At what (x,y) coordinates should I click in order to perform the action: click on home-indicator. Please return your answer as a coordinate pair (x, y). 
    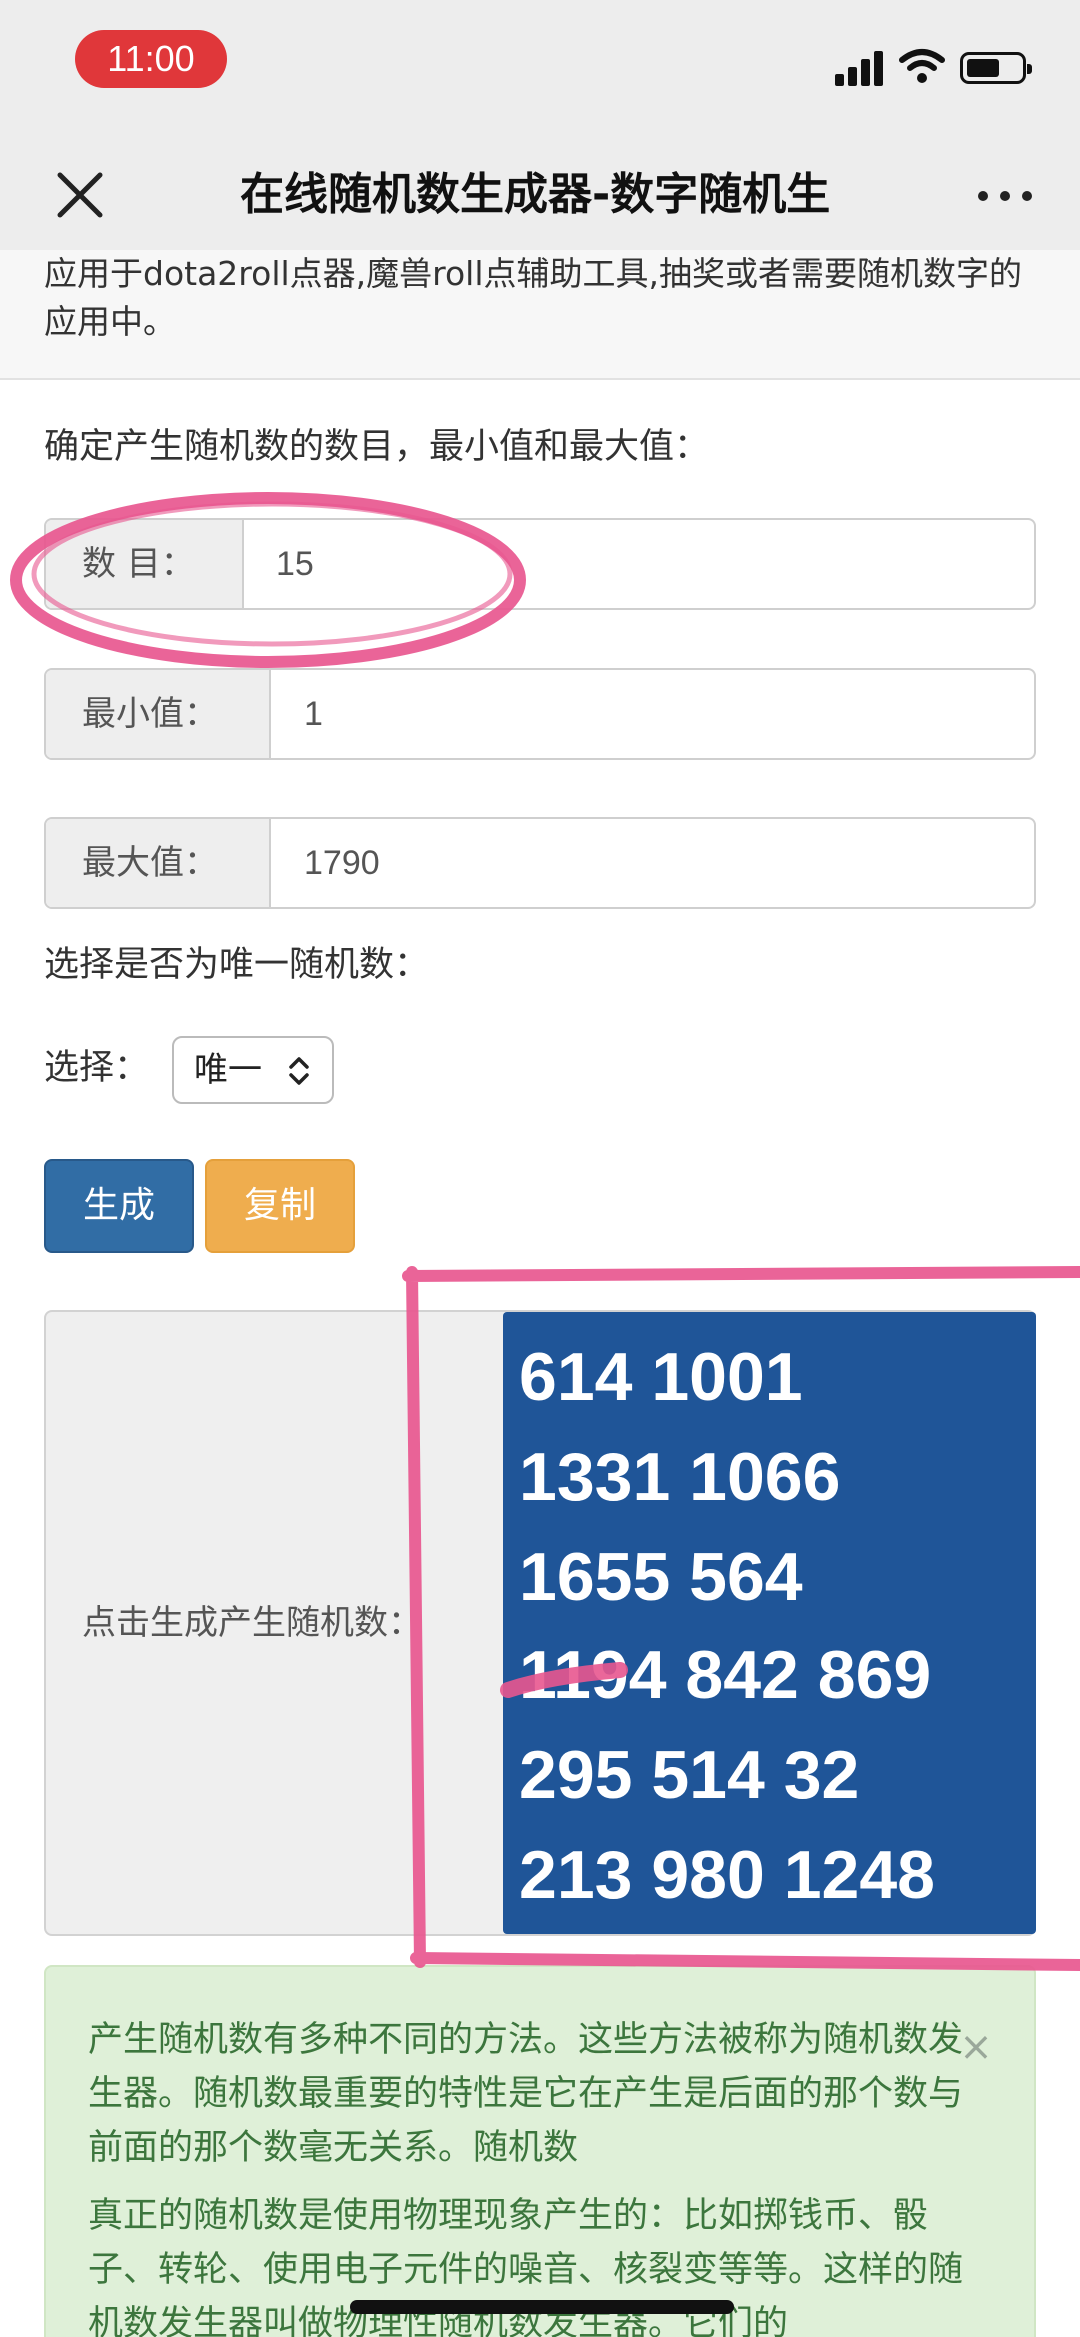
    Looking at the image, I should click on (542, 2307).